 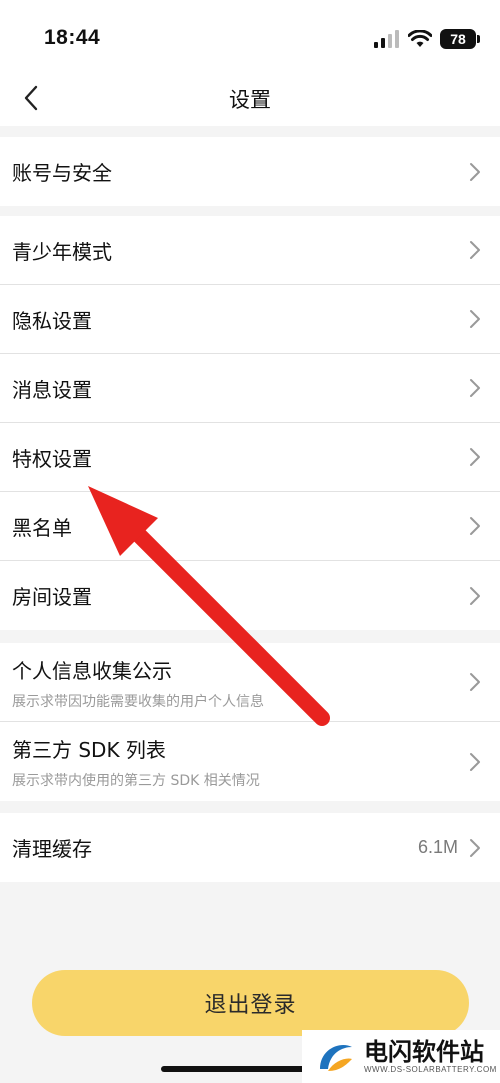 I want to click on status-icons: 78, so click(x=427, y=39).